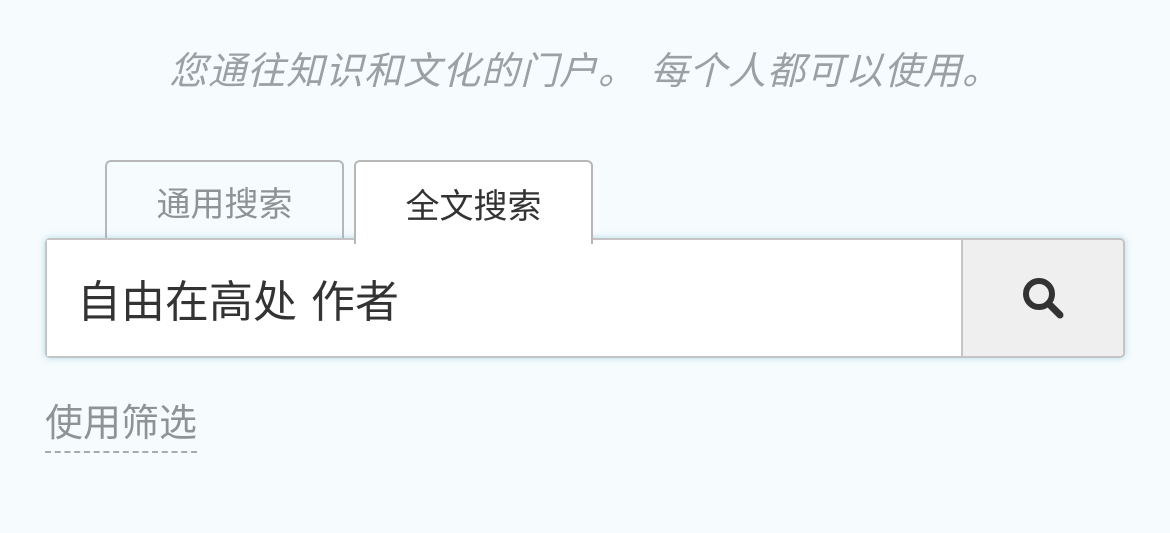 This screenshot has height=533, width=1170. I want to click on search-button, so click(1042, 298).